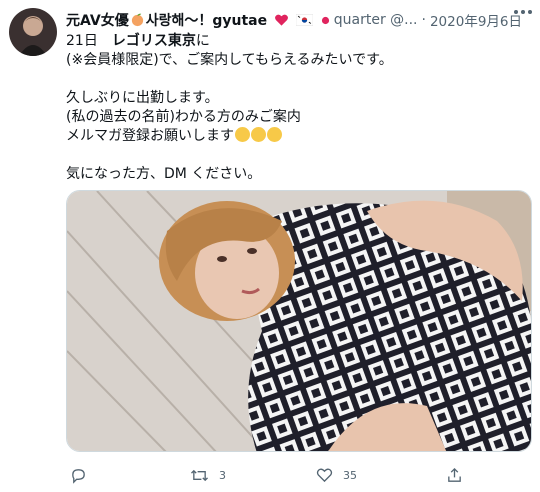 The width and height of the screenshot is (540, 492). What do you see at coordinates (183, 117) in the screenshot?
I see `tweet-line: (私の過去の名前)わかる方のみご案内` at bounding box center [183, 117].